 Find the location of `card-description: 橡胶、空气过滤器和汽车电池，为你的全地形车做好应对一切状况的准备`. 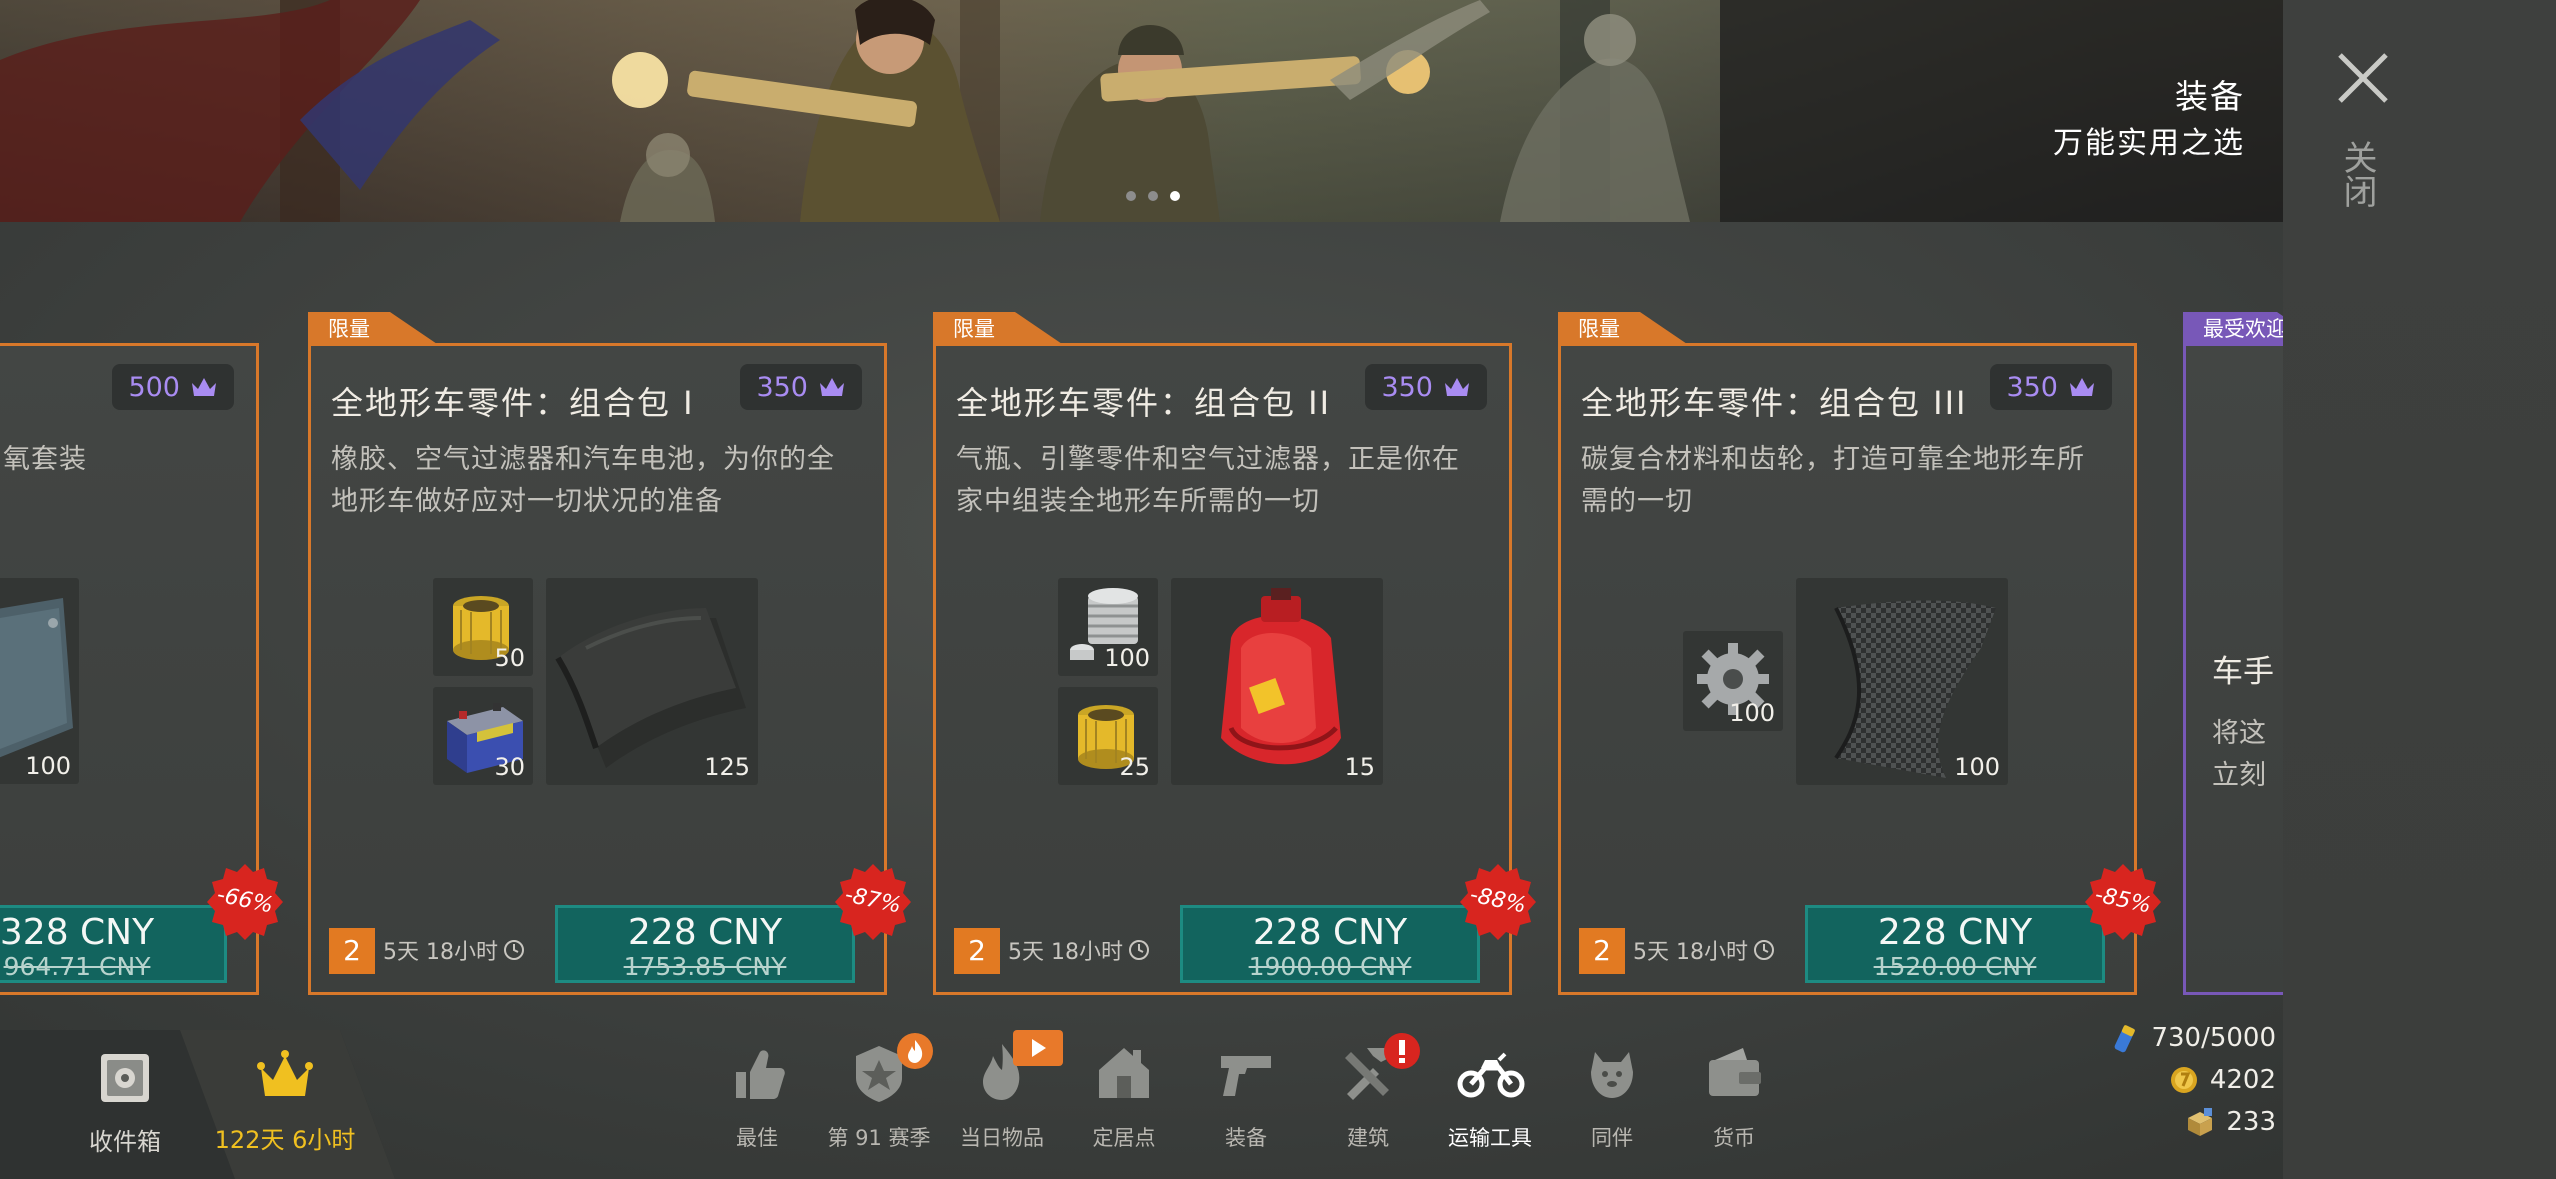

card-description: 橡胶、空气过滤器和汽车电池，为你的全地形车做好应对一切状况的准备 is located at coordinates (583, 480).